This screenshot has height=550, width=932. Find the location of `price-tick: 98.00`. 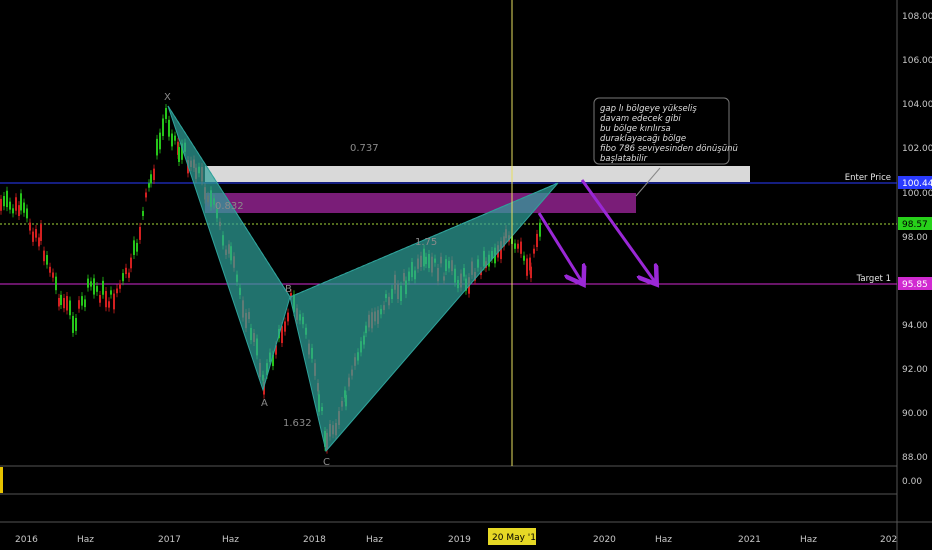

price-tick: 98.00 is located at coordinates (915, 238).